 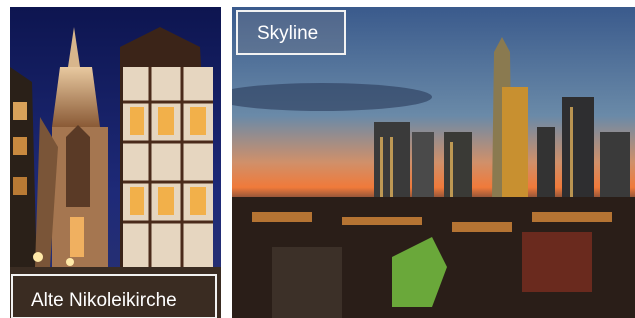 What do you see at coordinates (104, 300) in the screenshot?
I see `caption-text: Alte Nikoleikirche` at bounding box center [104, 300].